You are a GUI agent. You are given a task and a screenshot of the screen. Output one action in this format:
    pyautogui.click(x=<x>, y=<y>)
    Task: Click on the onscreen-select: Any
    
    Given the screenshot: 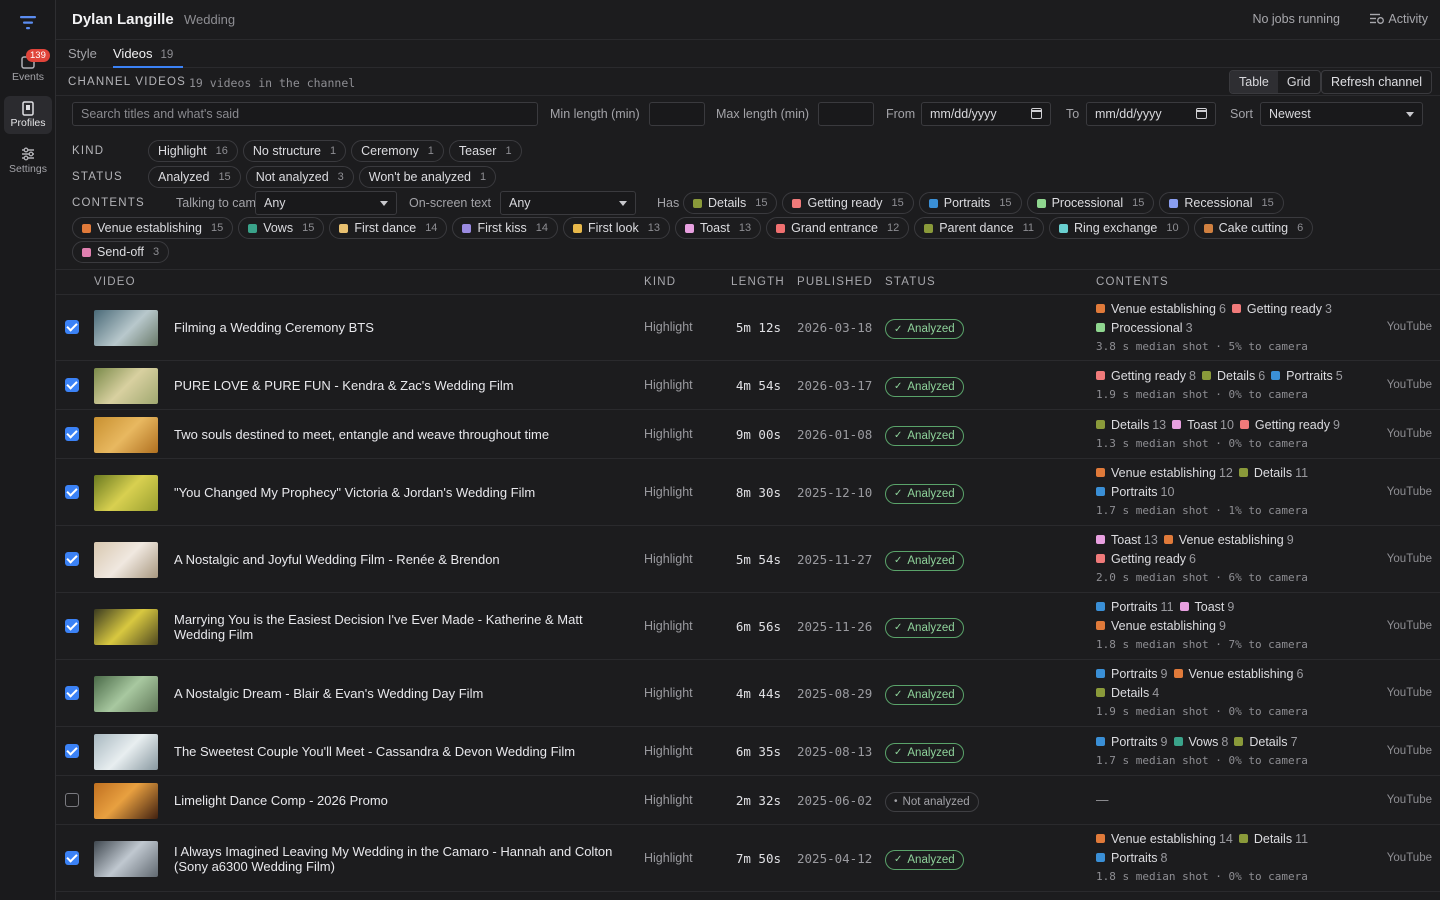 What is the action you would take?
    pyautogui.click(x=568, y=203)
    